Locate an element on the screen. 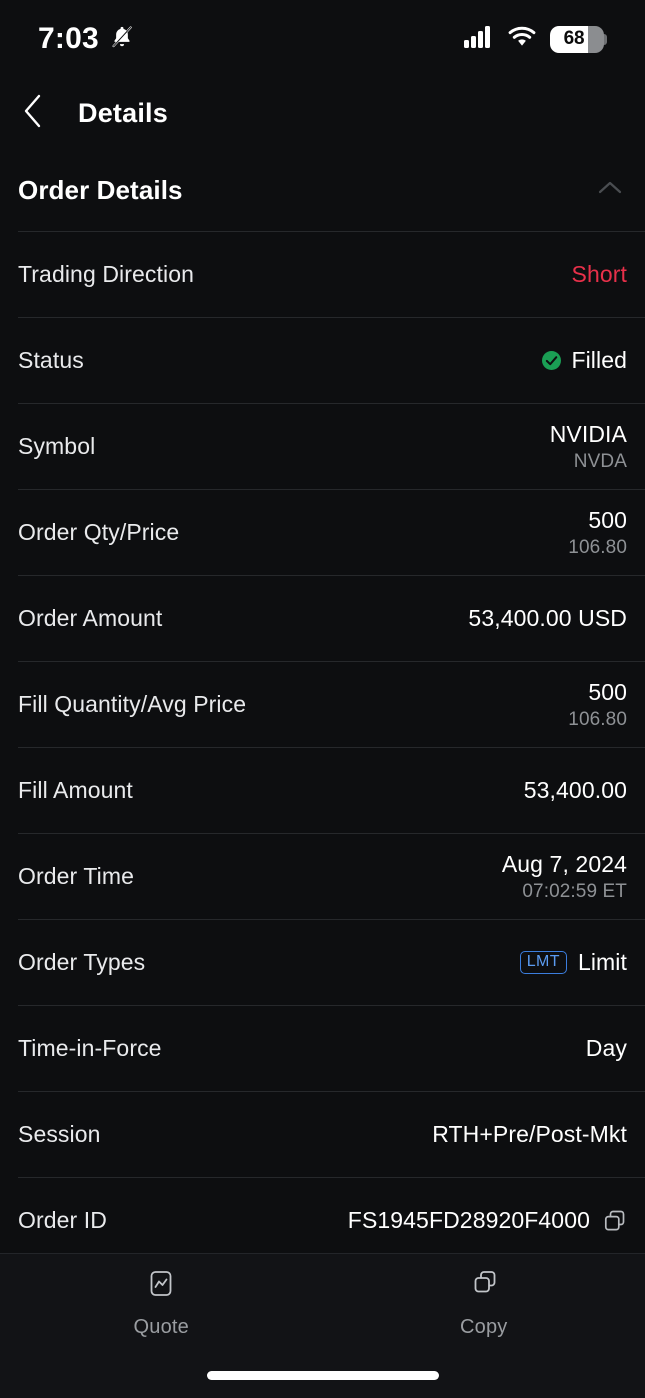 The width and height of the screenshot is (645, 1398). row-label: Order Types is located at coordinates (82, 962).